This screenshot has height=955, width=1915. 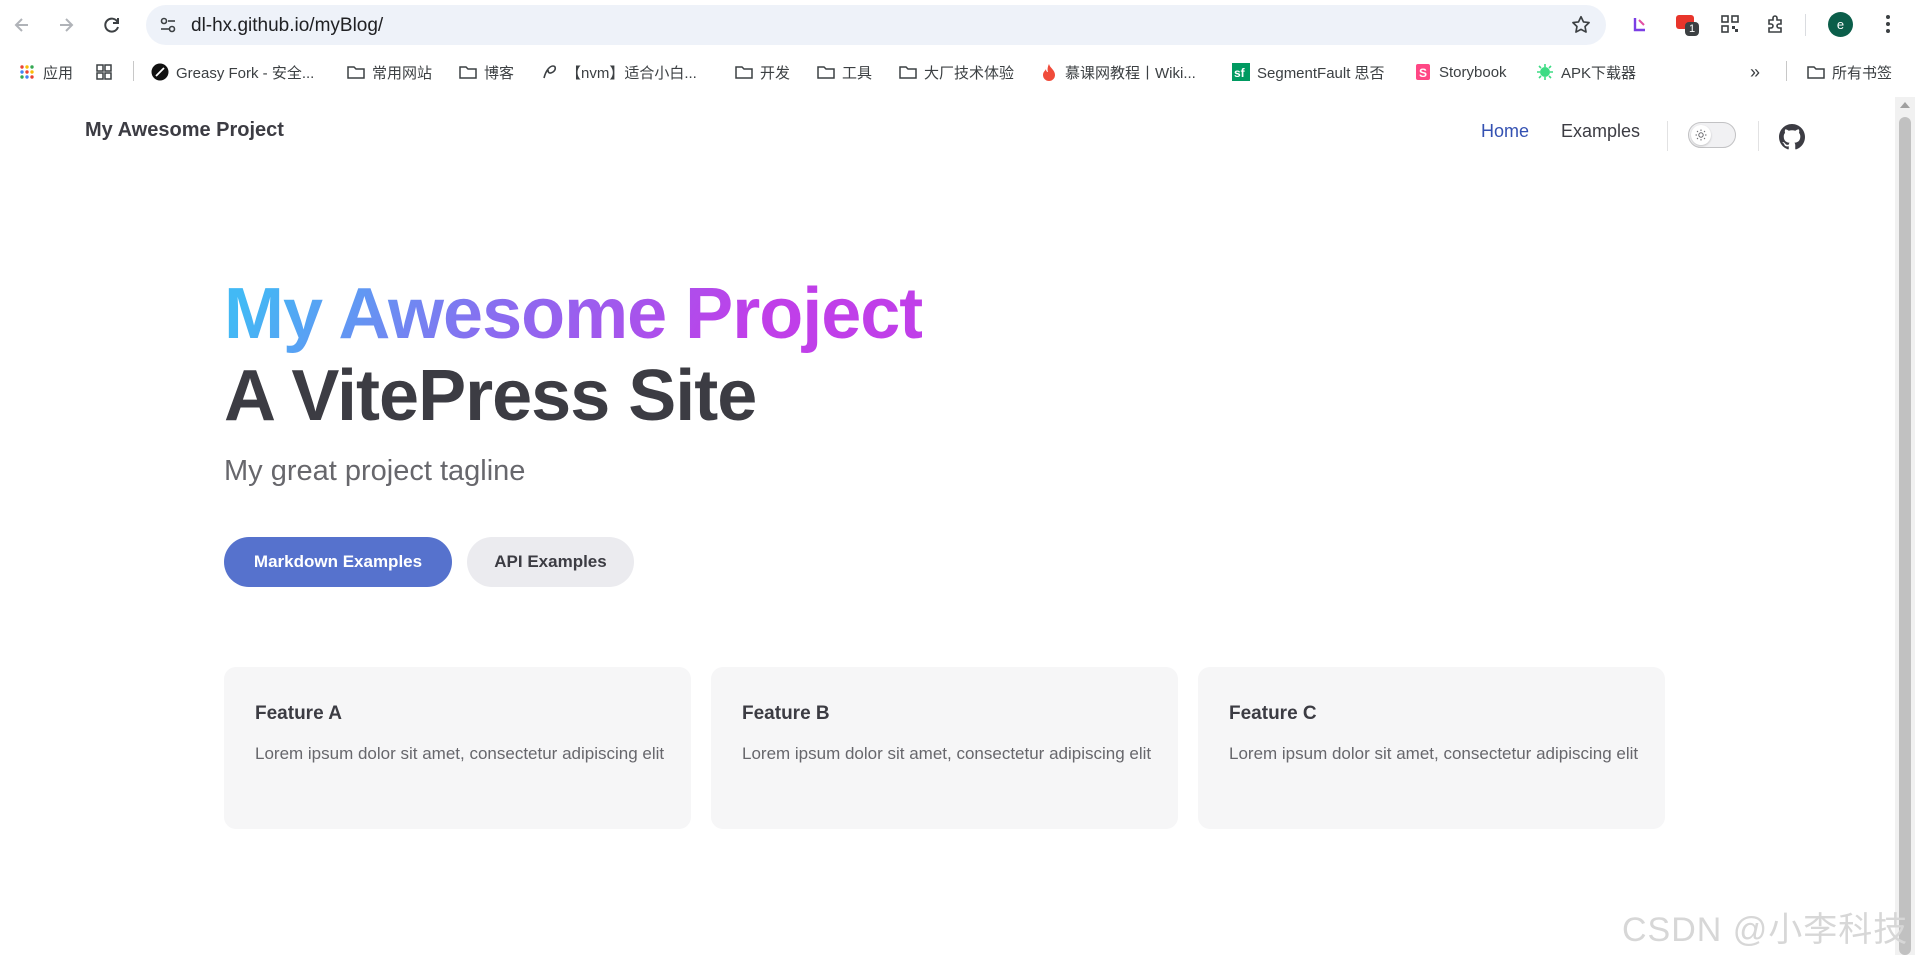 I want to click on appearance-toggle, so click(x=1712, y=135).